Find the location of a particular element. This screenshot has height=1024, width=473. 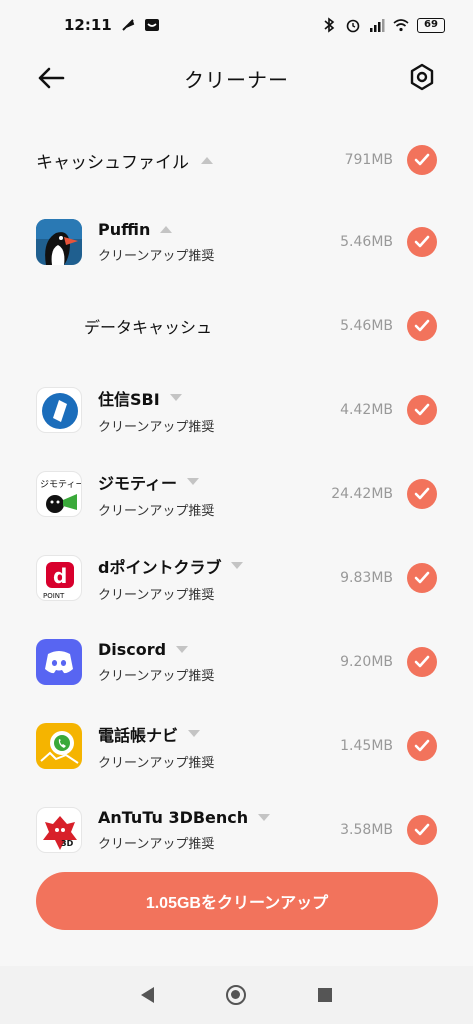

app-row-denwacho-navi: 電話帳ナビ クリーンアップ推奨 1.45MB is located at coordinates (236, 746).